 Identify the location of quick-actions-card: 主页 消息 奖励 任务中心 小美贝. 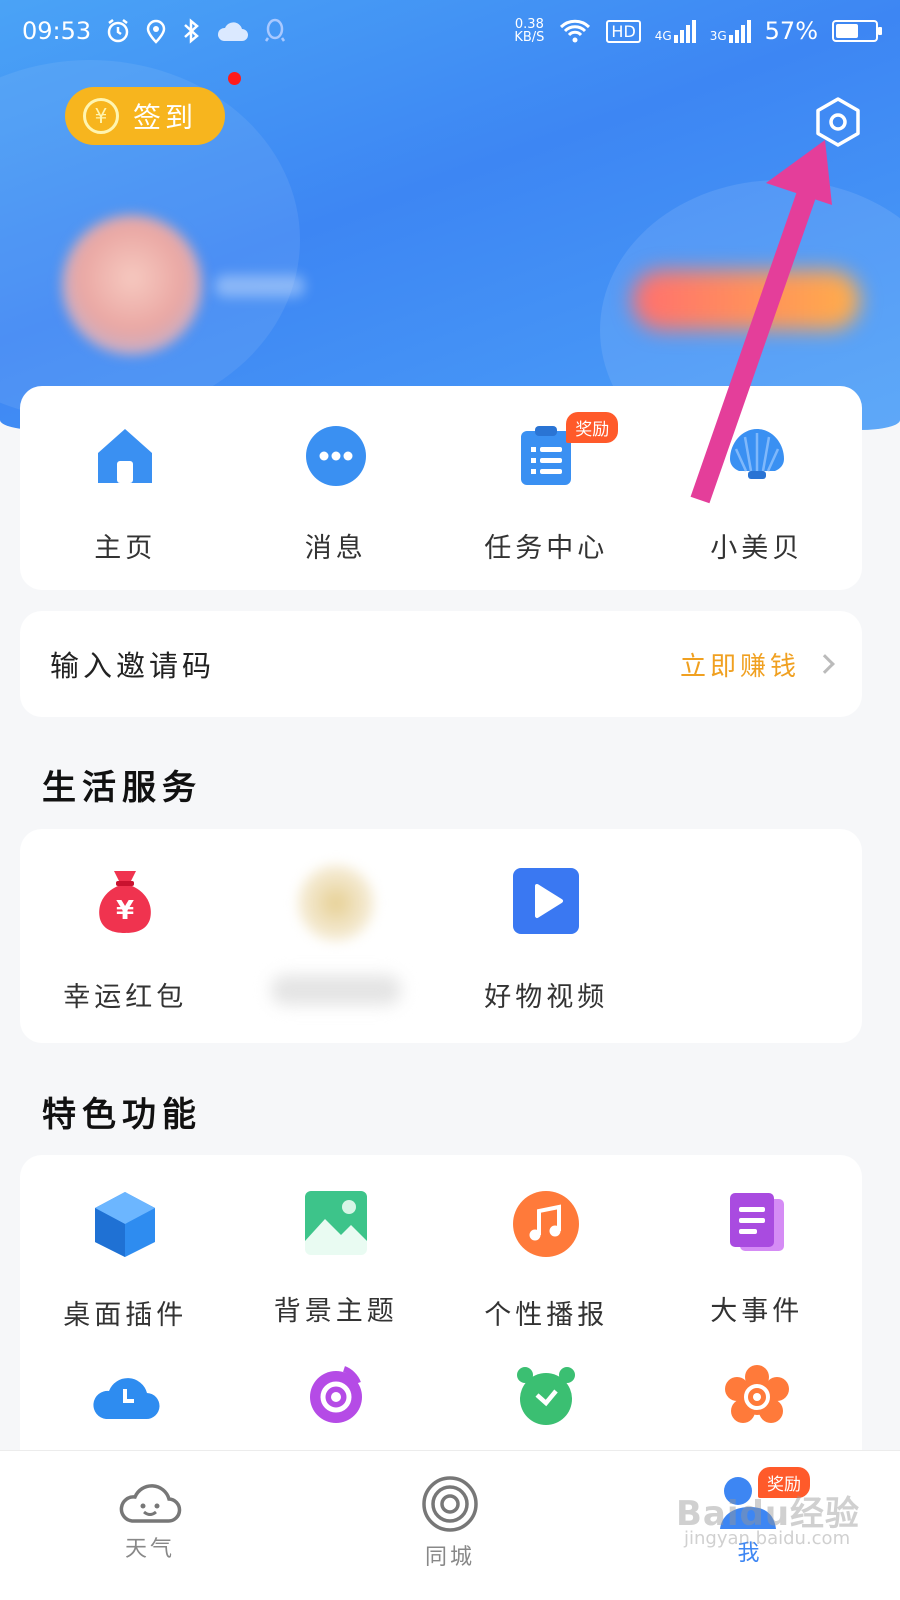
(441, 488).